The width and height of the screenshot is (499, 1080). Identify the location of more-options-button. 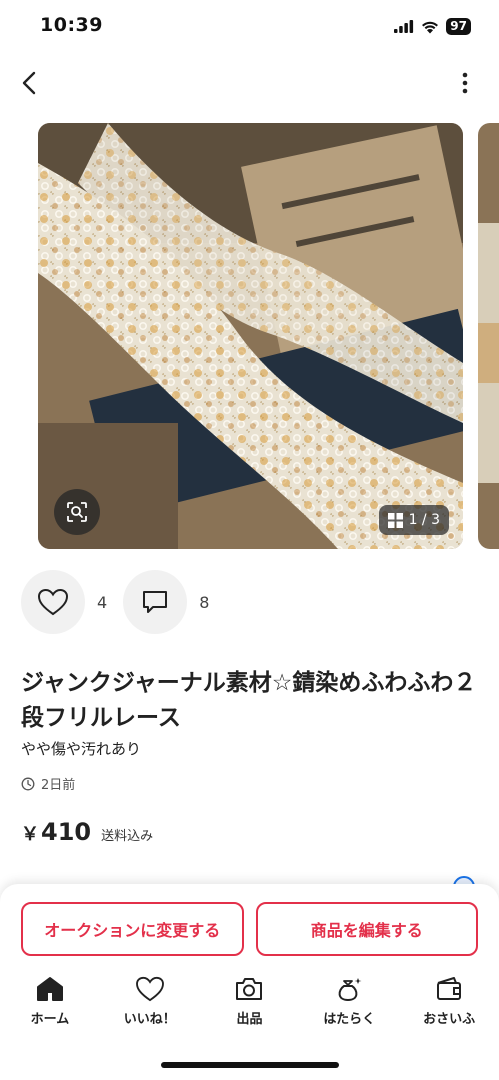
(465, 83).